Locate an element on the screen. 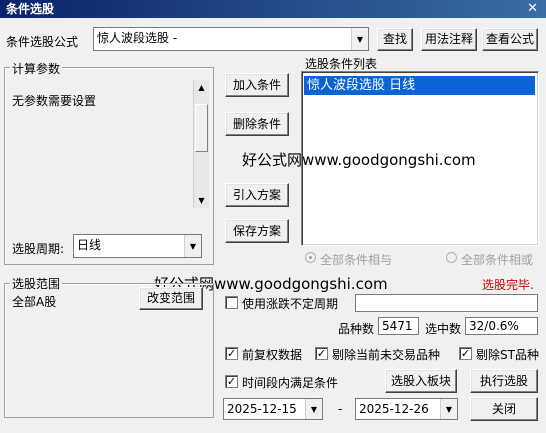 Image resolution: width=546 pixels, height=433 pixels. forward-adjust-label: 前复权数据 is located at coordinates (272, 355).